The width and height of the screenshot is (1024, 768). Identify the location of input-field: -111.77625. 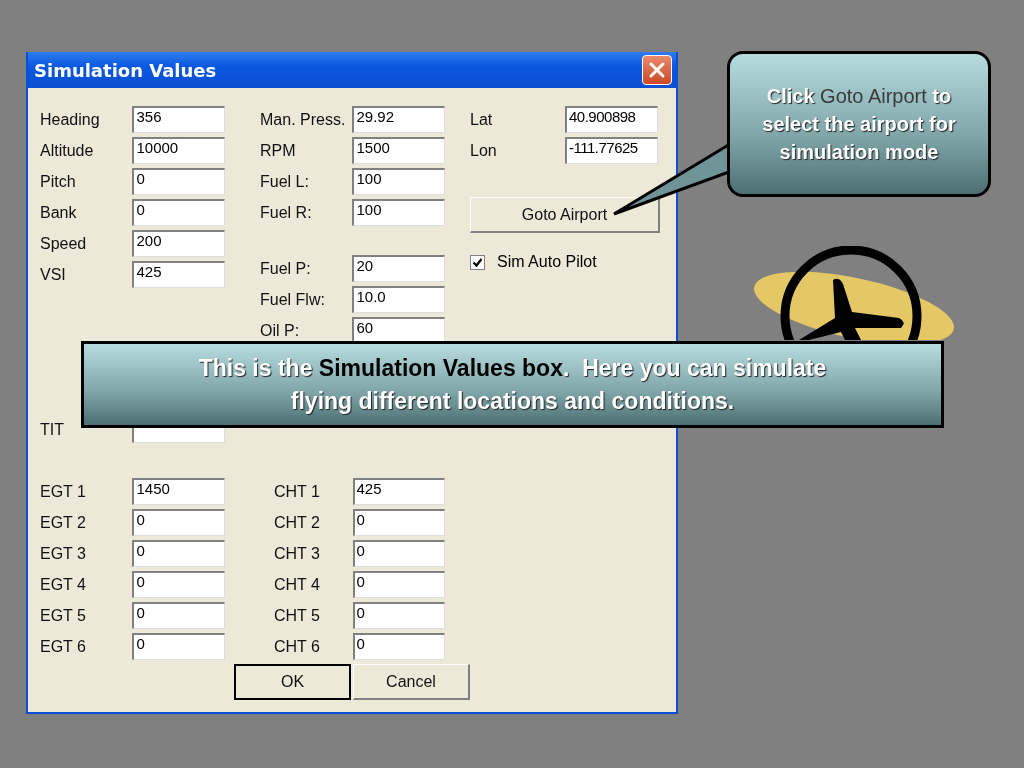
(611, 150).